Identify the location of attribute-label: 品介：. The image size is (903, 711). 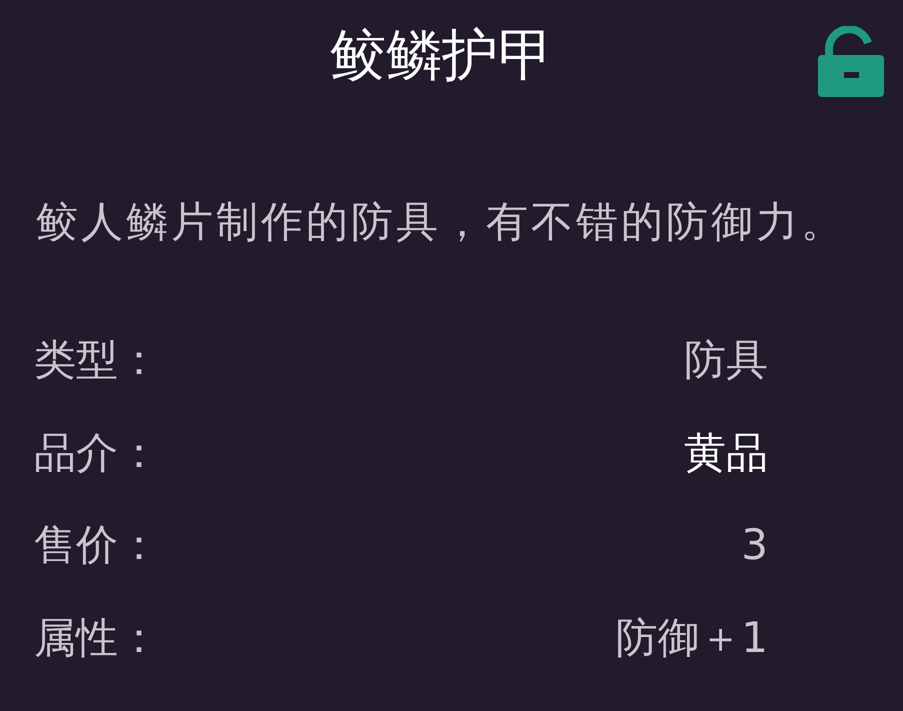
(97, 453).